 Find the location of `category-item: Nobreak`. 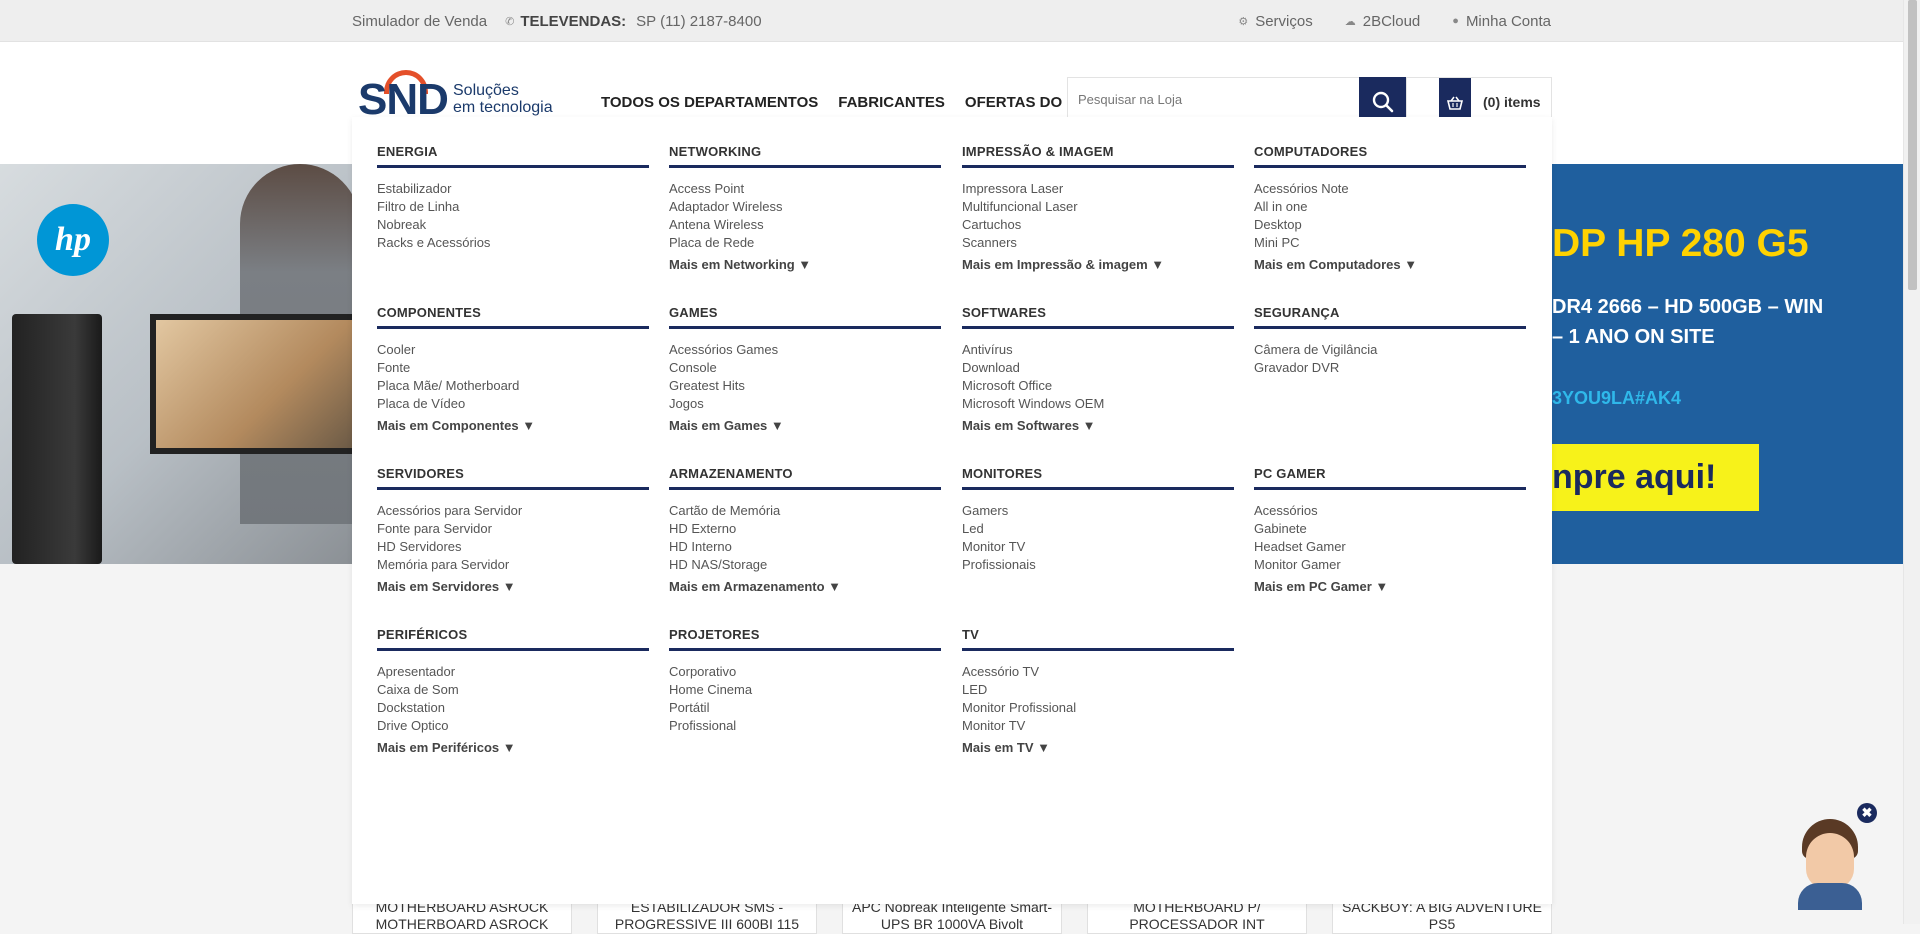

category-item: Nobreak is located at coordinates (513, 225).